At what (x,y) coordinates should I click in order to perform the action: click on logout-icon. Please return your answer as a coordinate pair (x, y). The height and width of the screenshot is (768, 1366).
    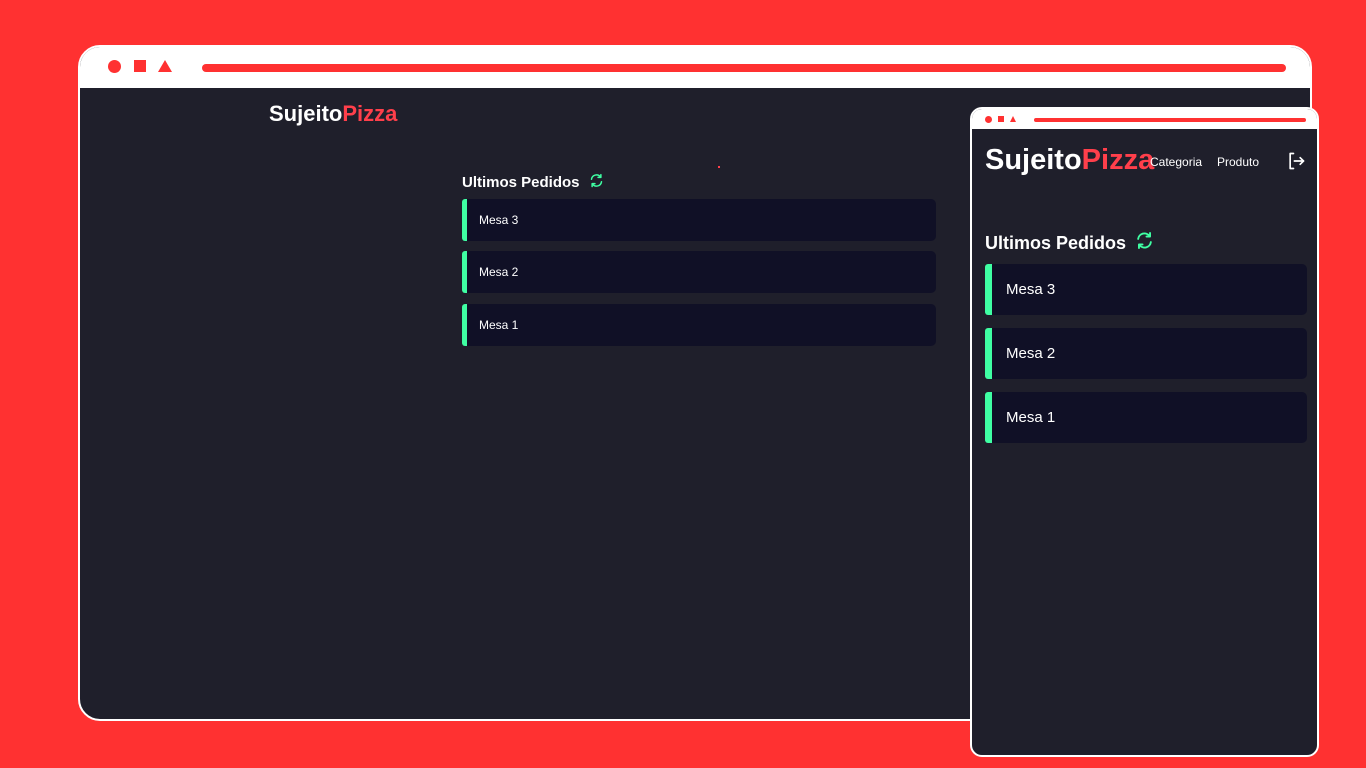
    Looking at the image, I should click on (1296, 163).